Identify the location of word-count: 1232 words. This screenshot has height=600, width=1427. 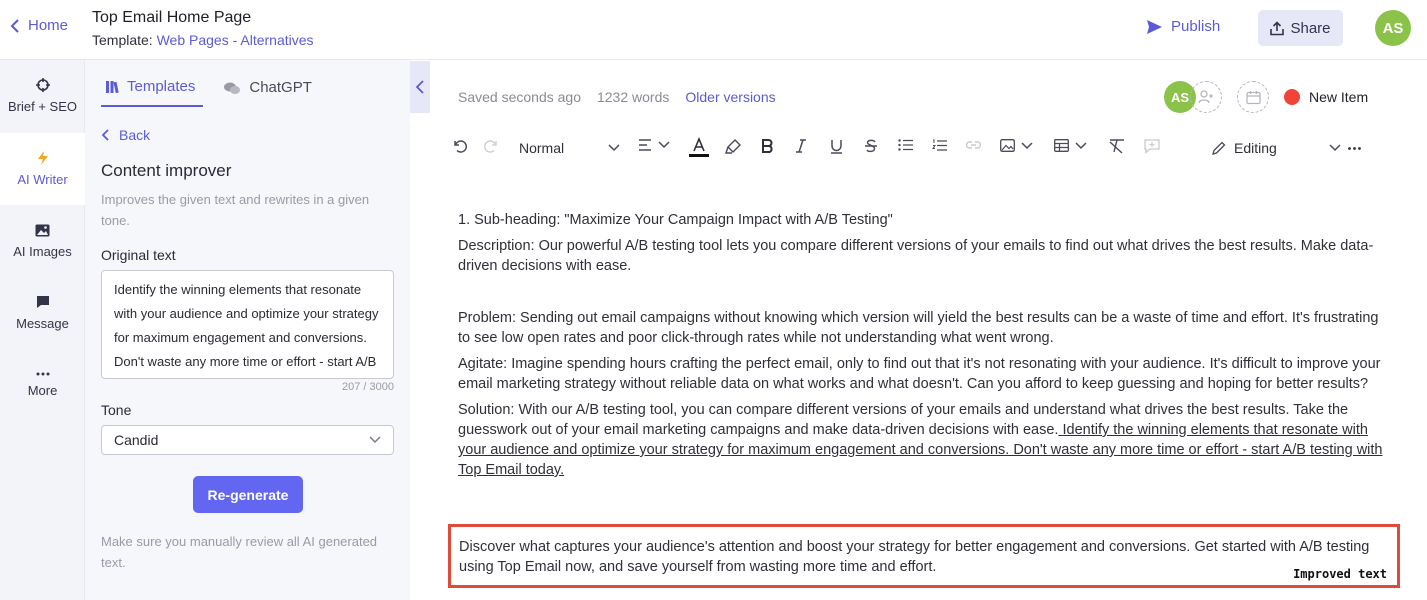
(633, 97).